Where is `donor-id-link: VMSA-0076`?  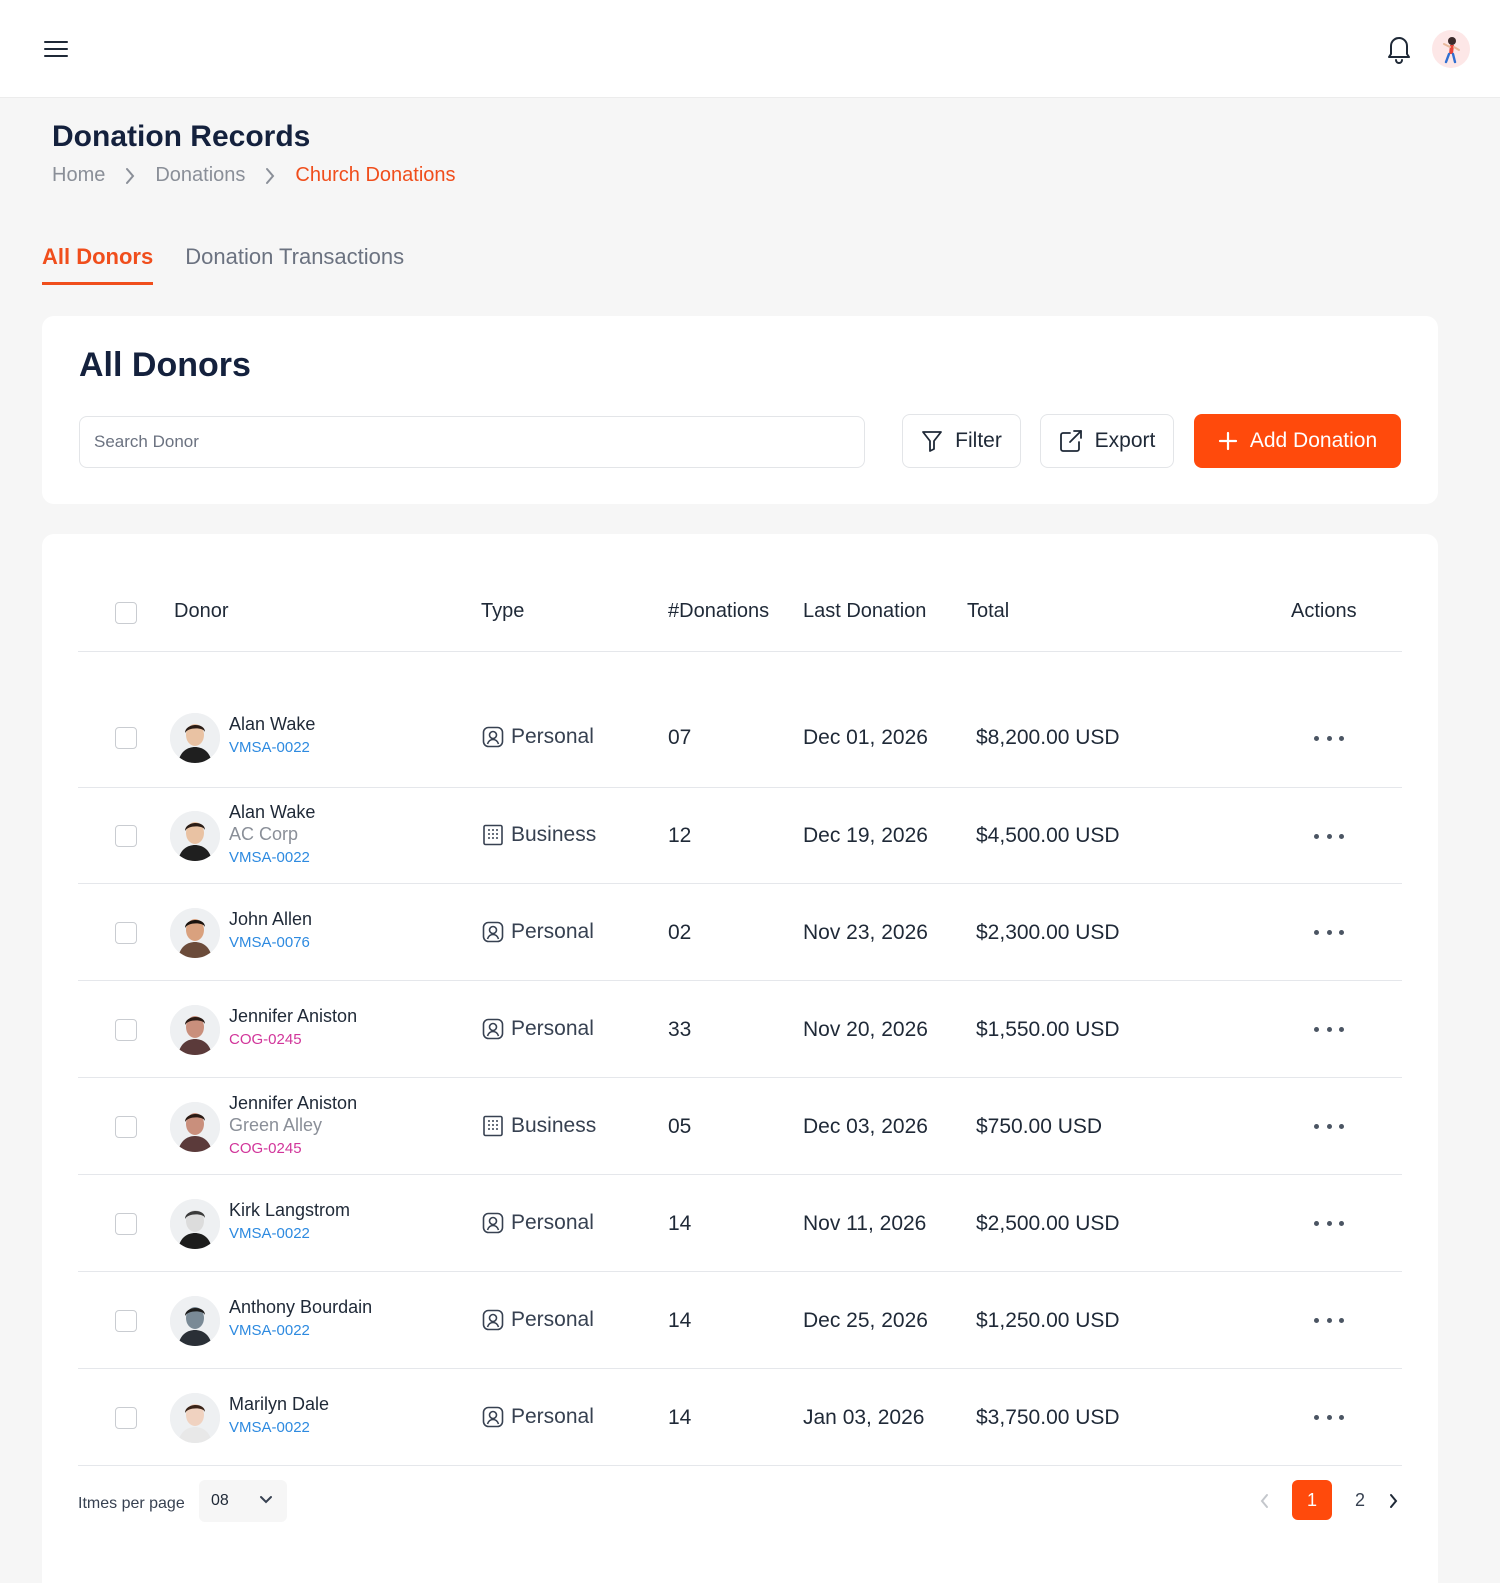
donor-id-link: VMSA-0076 is located at coordinates (270, 943).